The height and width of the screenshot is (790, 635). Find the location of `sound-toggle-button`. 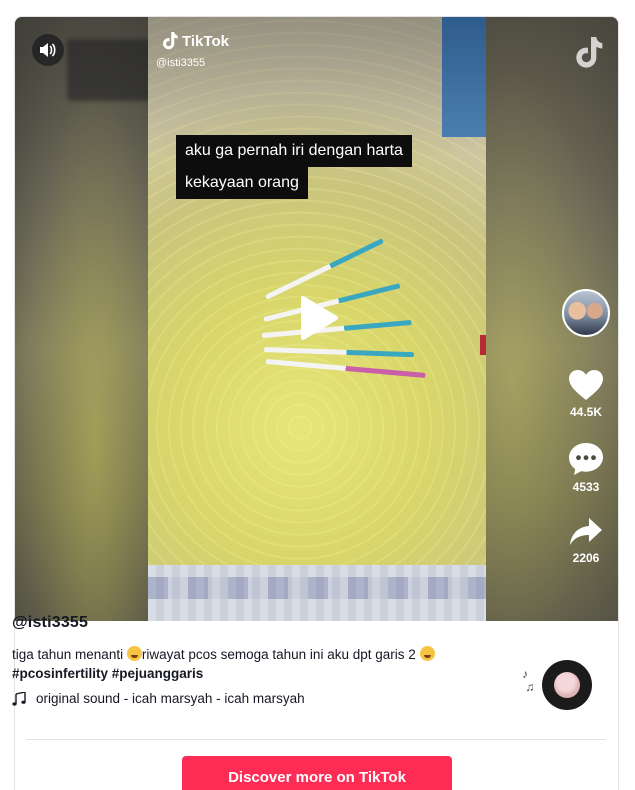

sound-toggle-button is located at coordinates (48, 50).